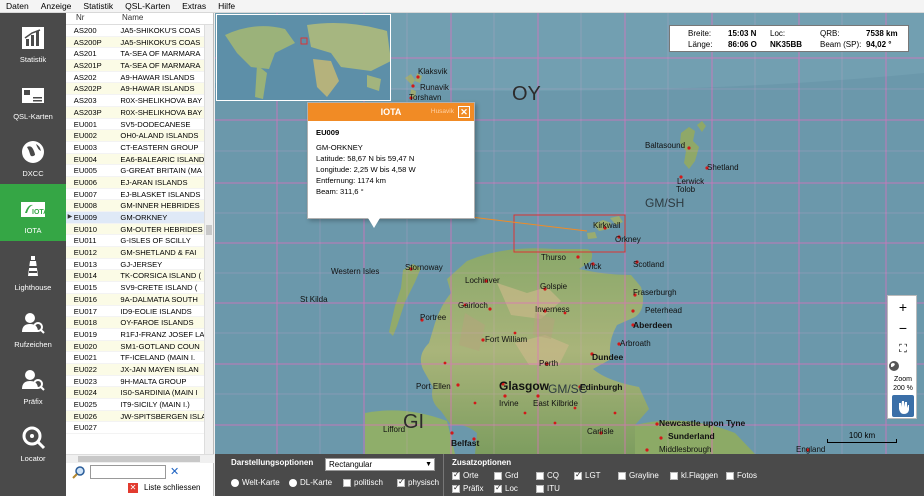  I want to click on table-row: EU018 OY-FAROE ISLANDS, so click(135, 323).